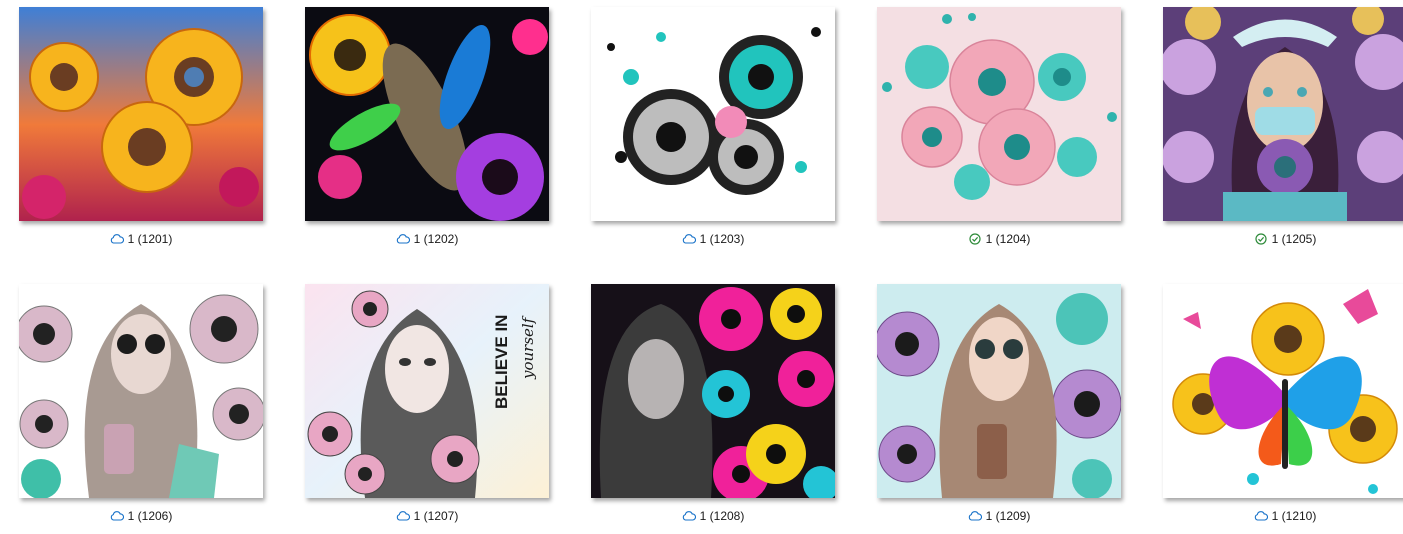  I want to click on file-name: 1 (1202), so click(436, 239).